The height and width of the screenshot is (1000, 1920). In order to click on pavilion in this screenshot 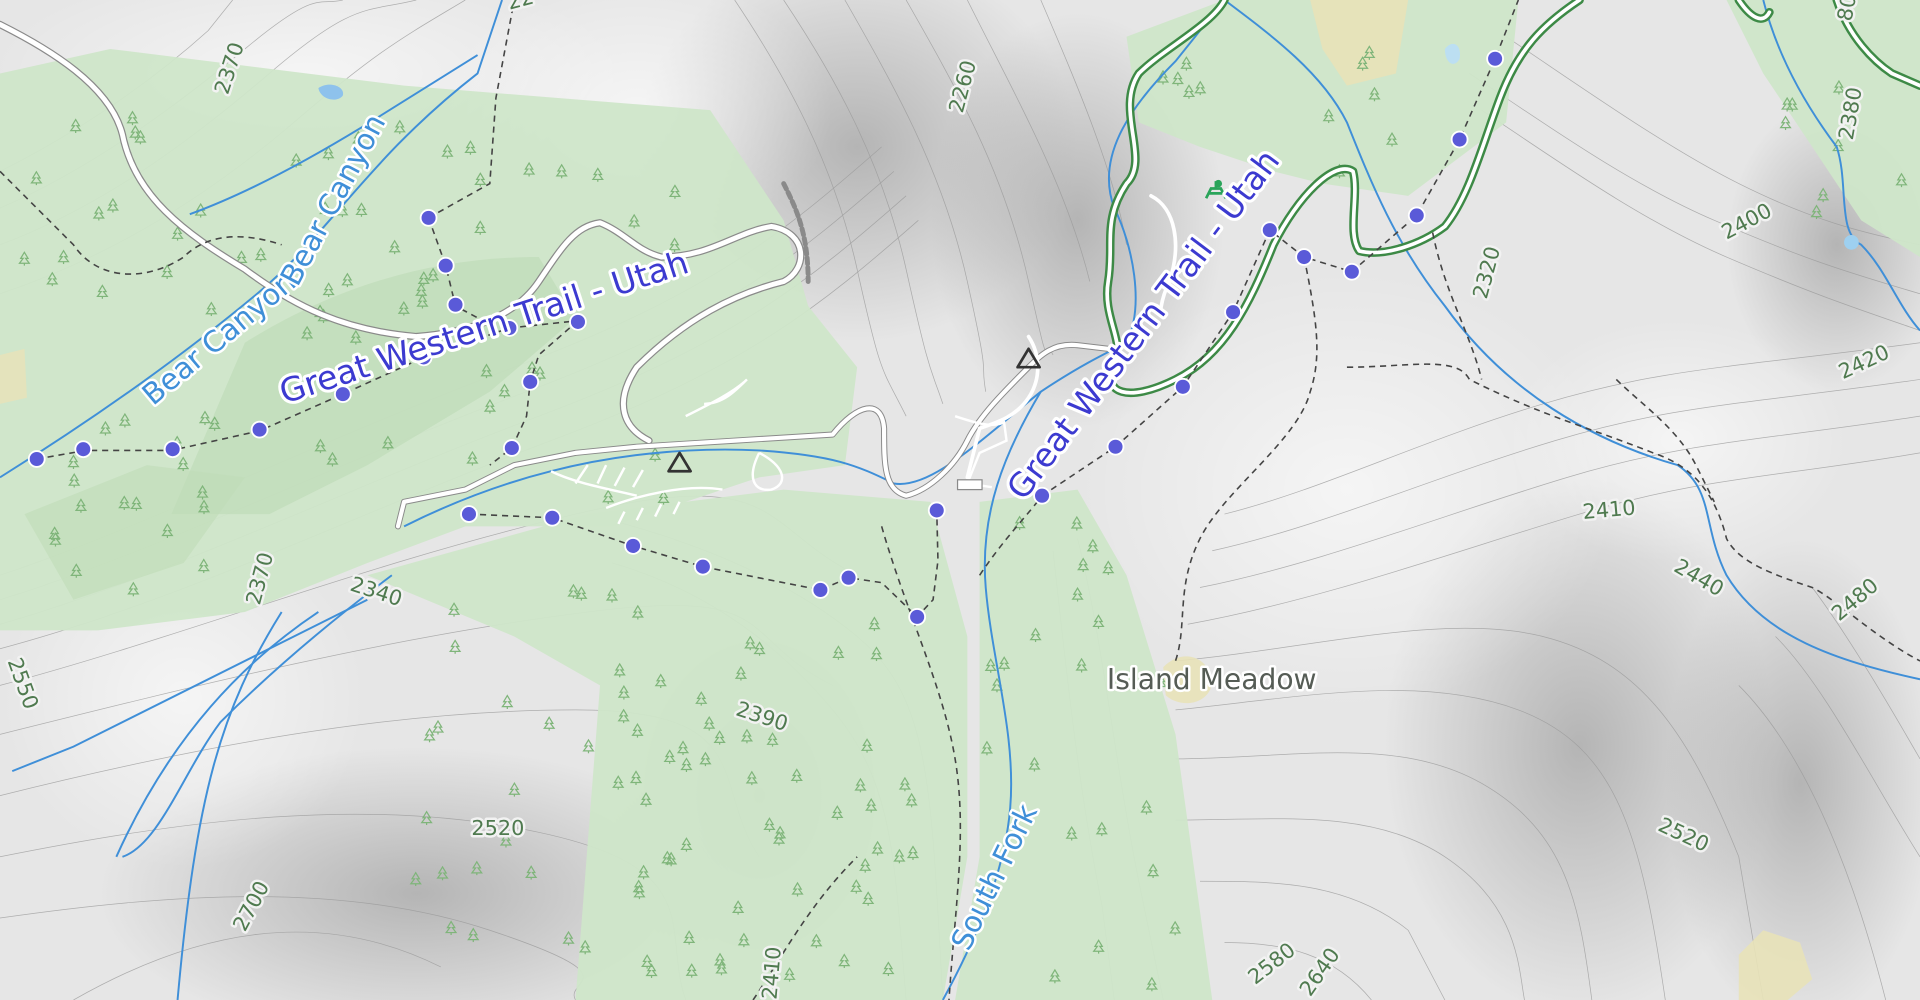, I will do `click(969, 485)`.